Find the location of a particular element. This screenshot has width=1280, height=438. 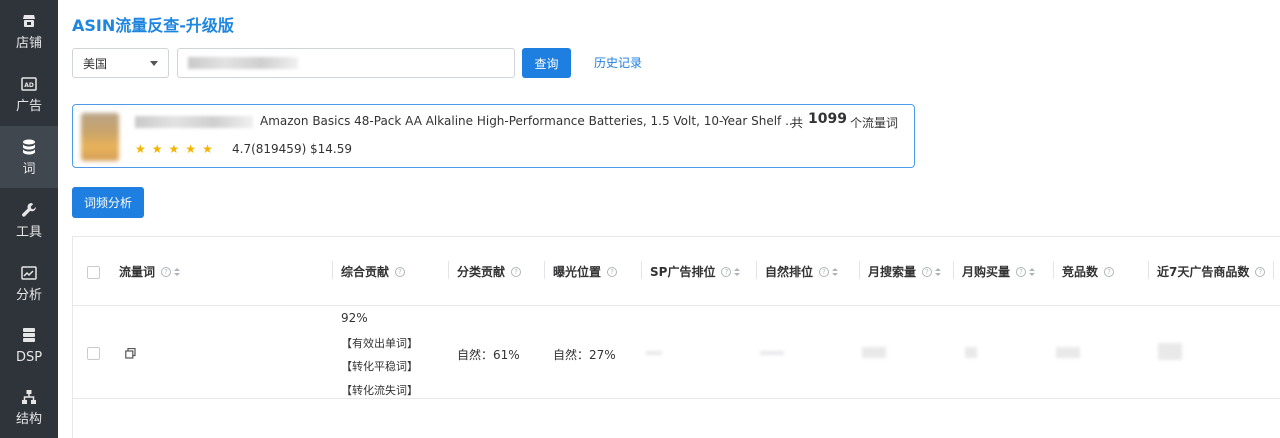

column-label: SP广告排位 is located at coordinates (683, 272).